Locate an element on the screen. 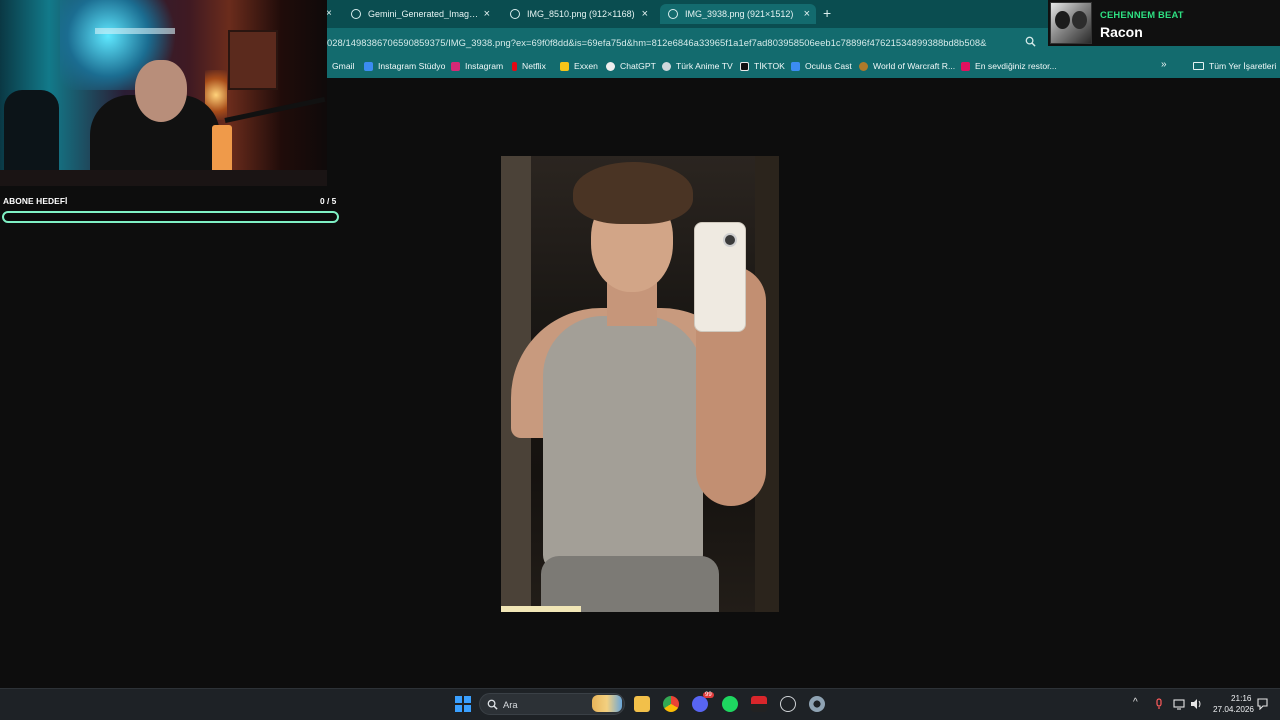  microphone-icon is located at coordinates (1159, 704).